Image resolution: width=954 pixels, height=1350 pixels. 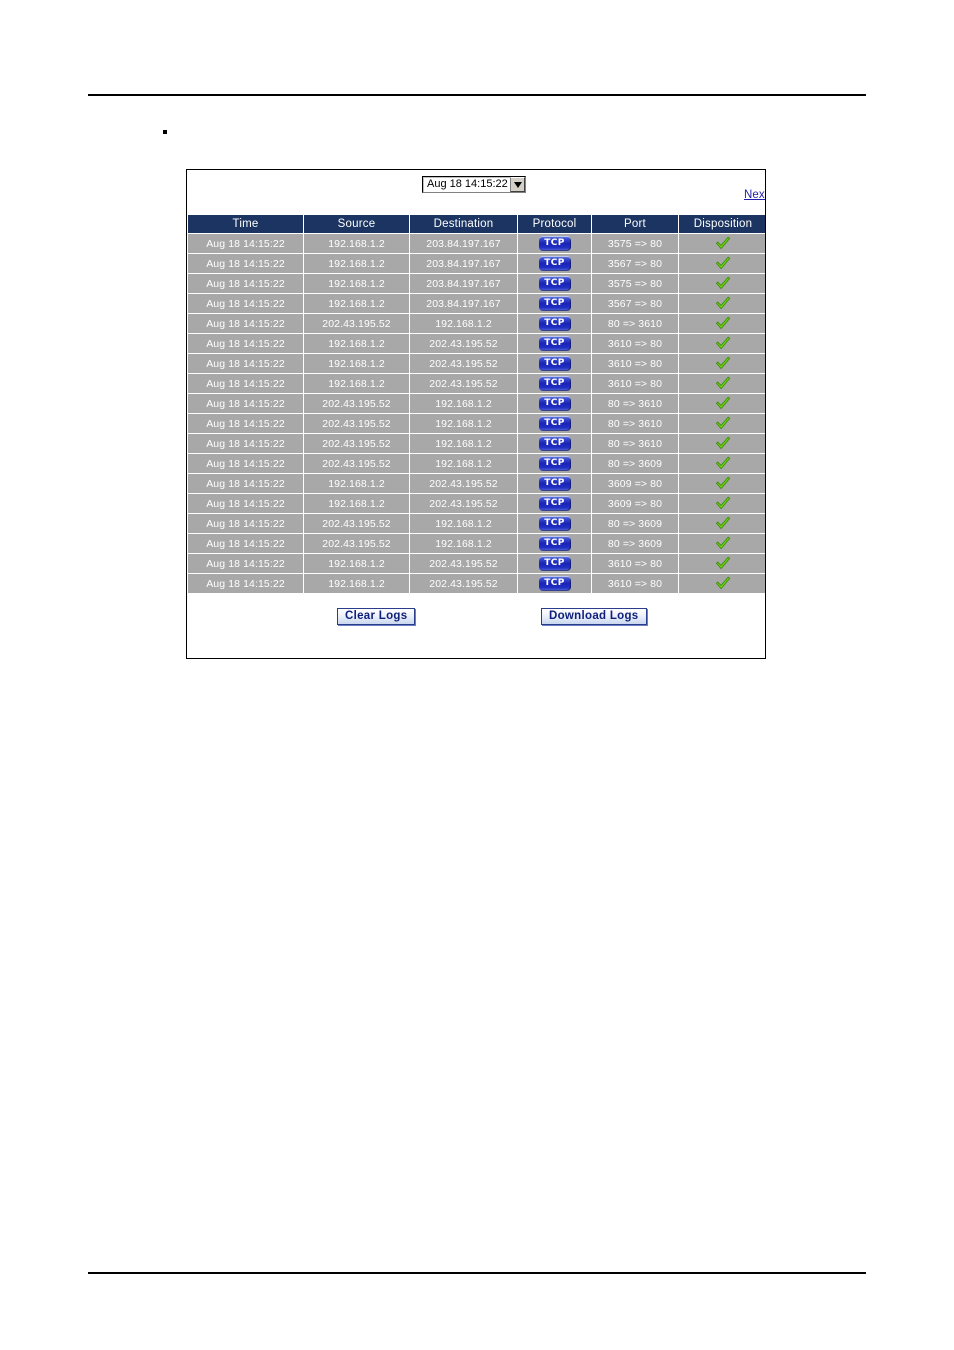 I want to click on cell-port: 3609 => 80, so click(x=635, y=483).